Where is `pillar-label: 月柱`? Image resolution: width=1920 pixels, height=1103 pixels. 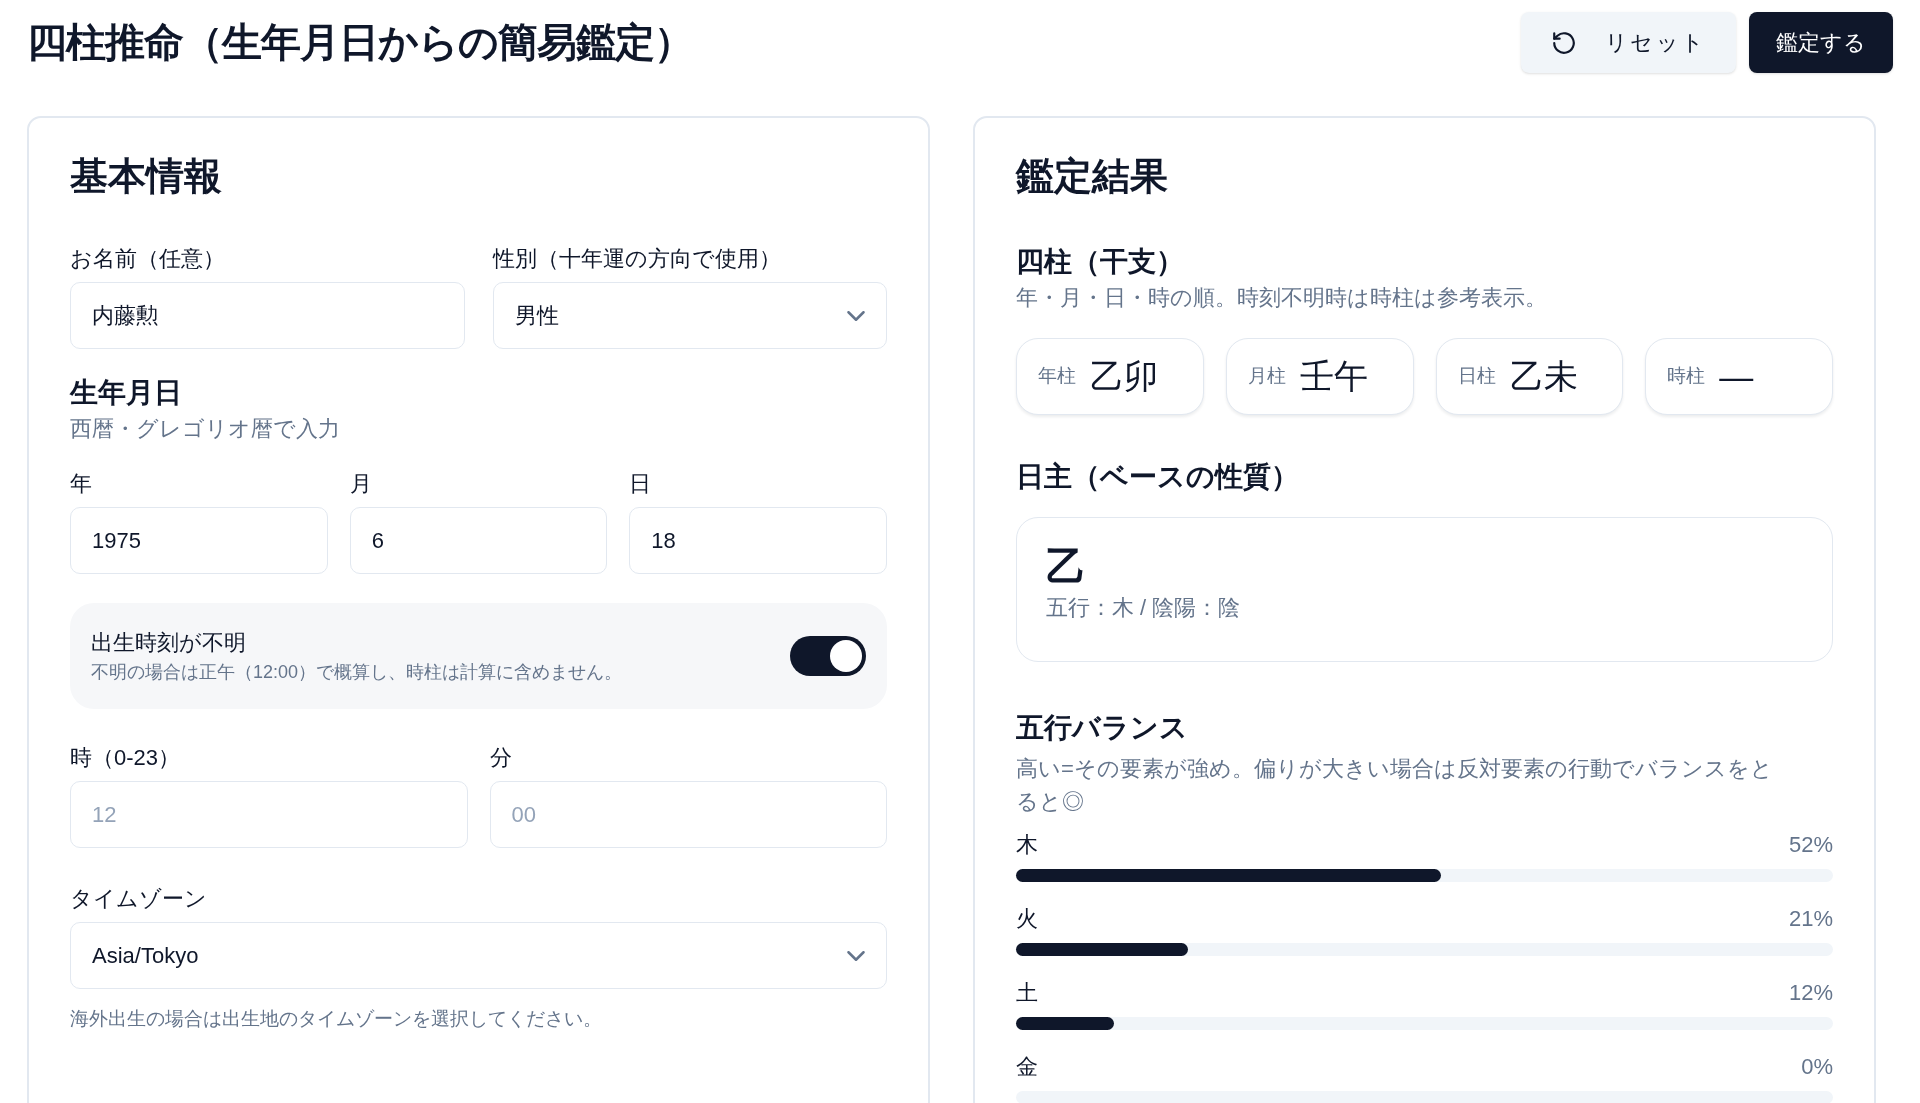
pillar-label: 月柱 is located at coordinates (1266, 376).